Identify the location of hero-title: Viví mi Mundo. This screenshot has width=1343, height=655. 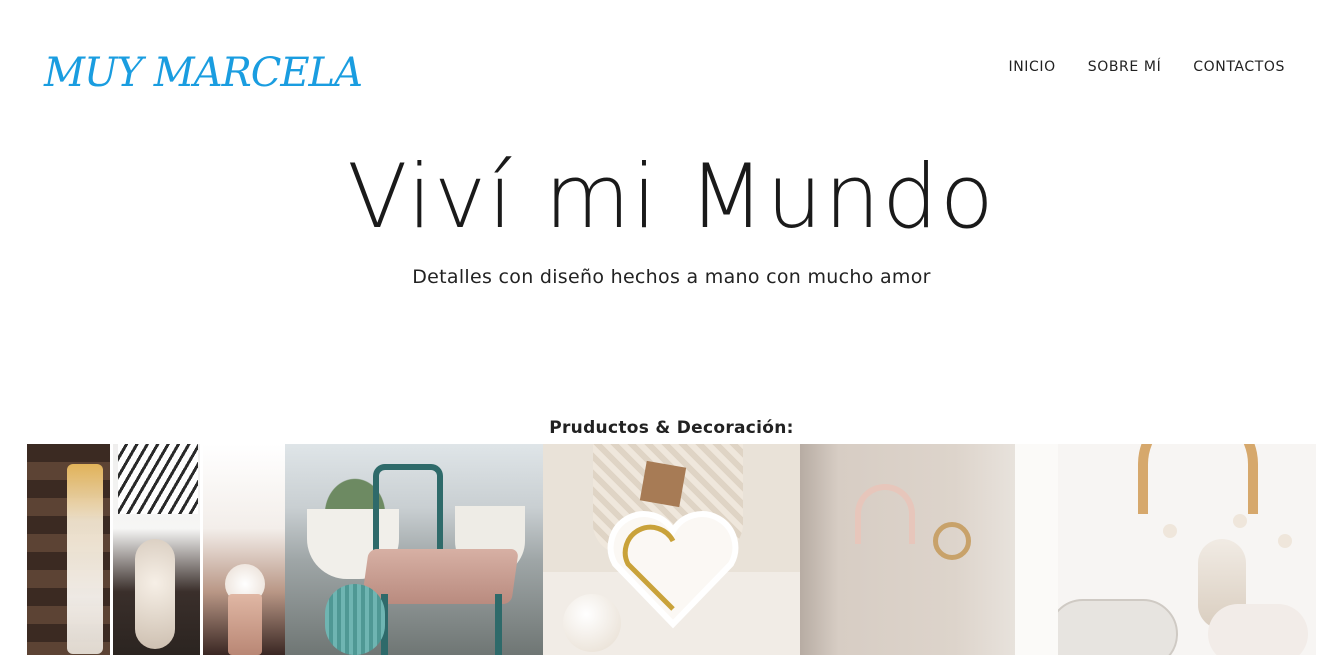
(671, 196).